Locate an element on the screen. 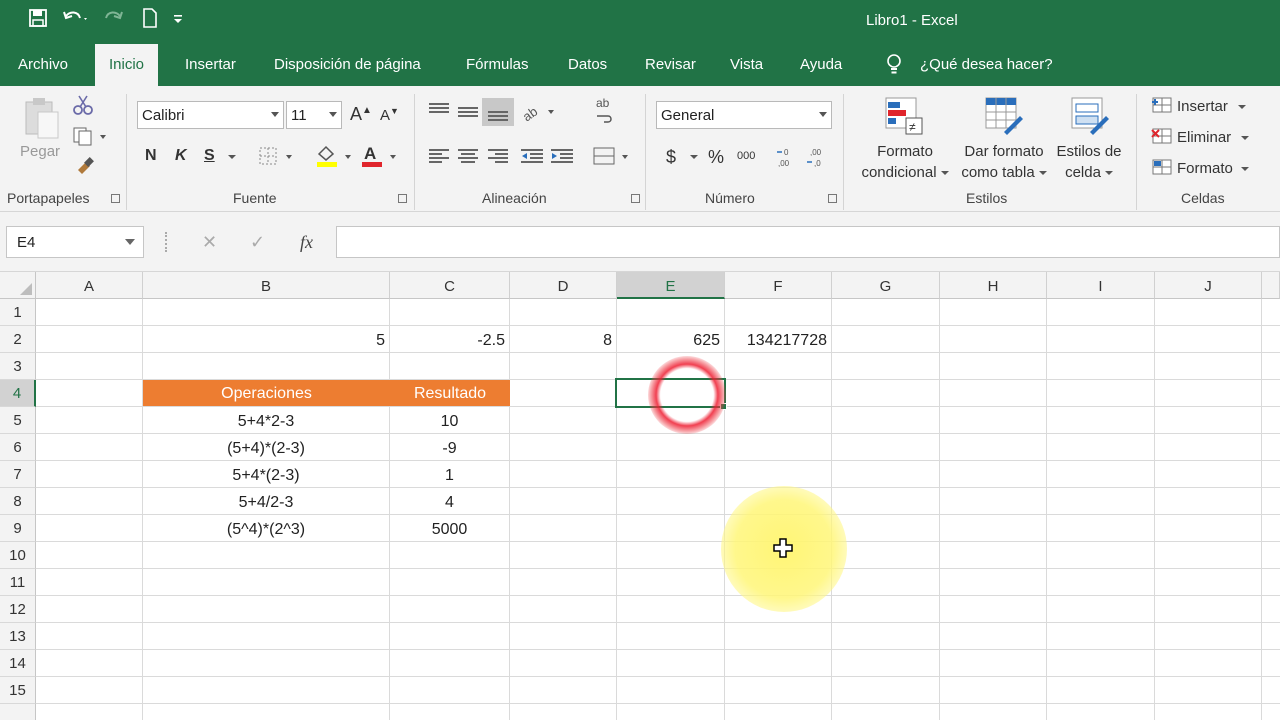  row-header-1: 1 is located at coordinates (18, 312).